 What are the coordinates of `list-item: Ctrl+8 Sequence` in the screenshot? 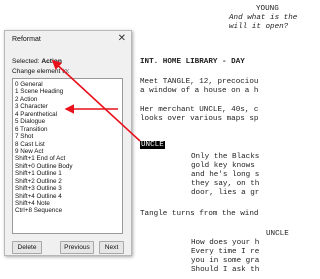 It's located at (68, 210).